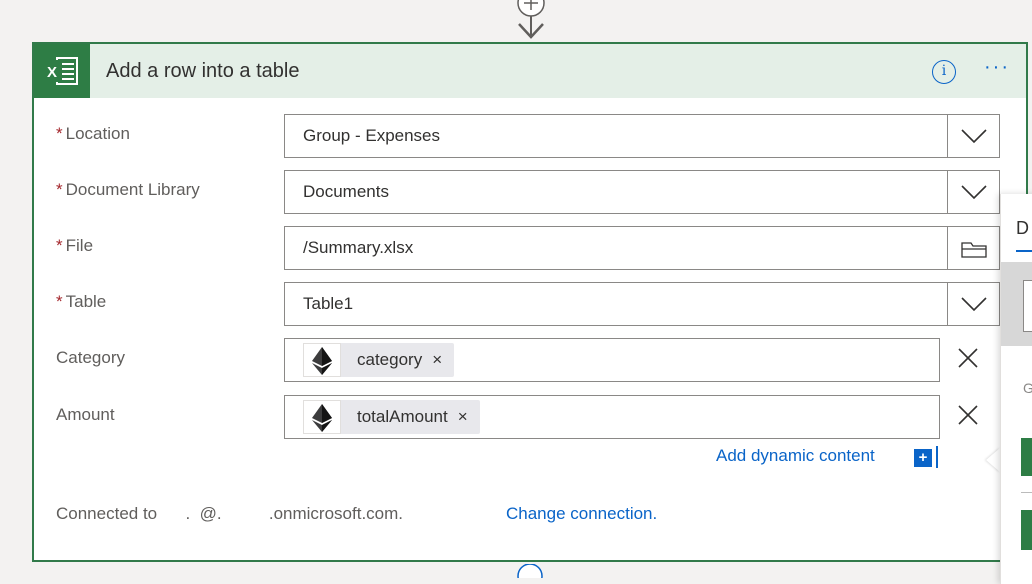 Image resolution: width=1032 pixels, height=584 pixels. What do you see at coordinates (75, 245) in the screenshot?
I see `file-label: * File` at bounding box center [75, 245].